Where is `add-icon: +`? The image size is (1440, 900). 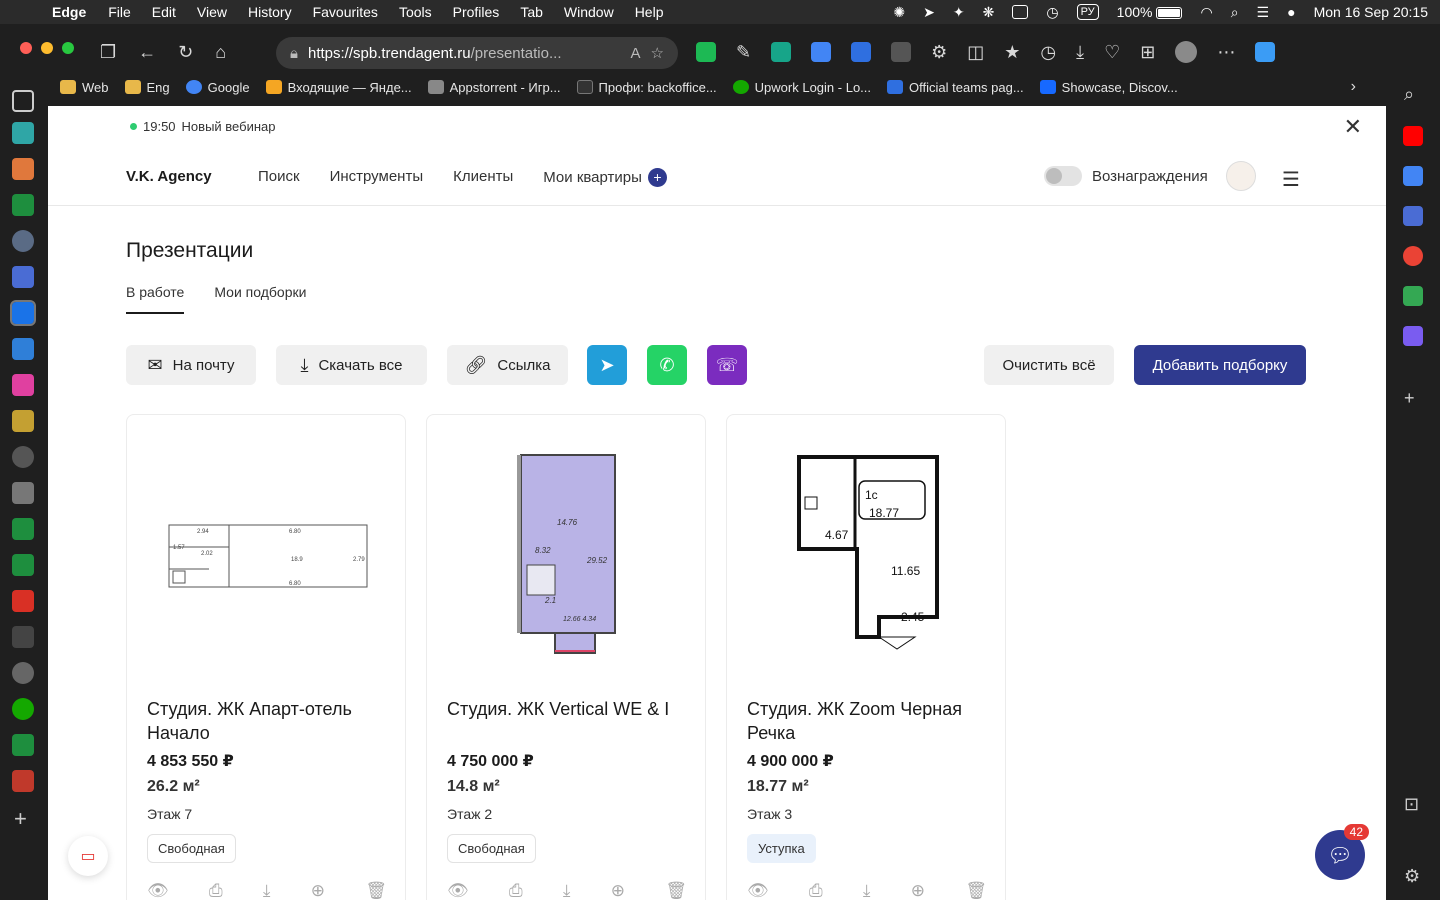
add-icon: + is located at coordinates (1409, 398).